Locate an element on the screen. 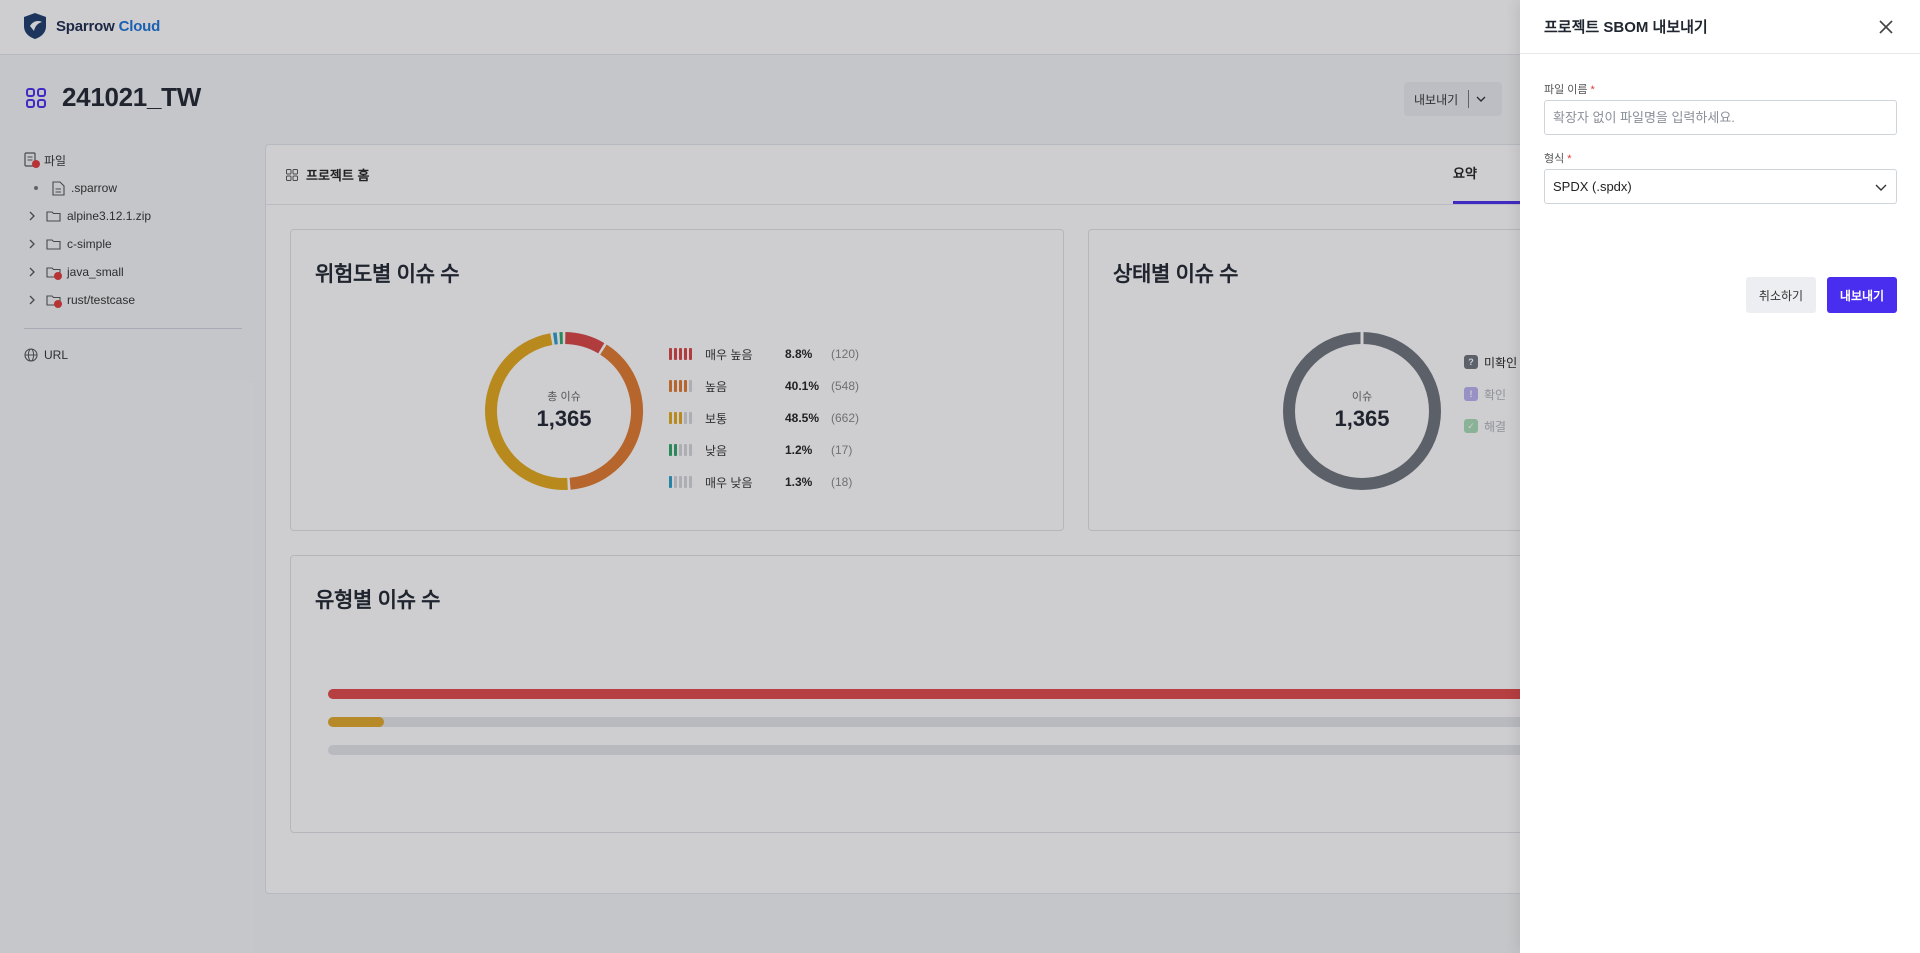 The image size is (1920, 953). format-select: SPDX (.spdx) is located at coordinates (1720, 186).